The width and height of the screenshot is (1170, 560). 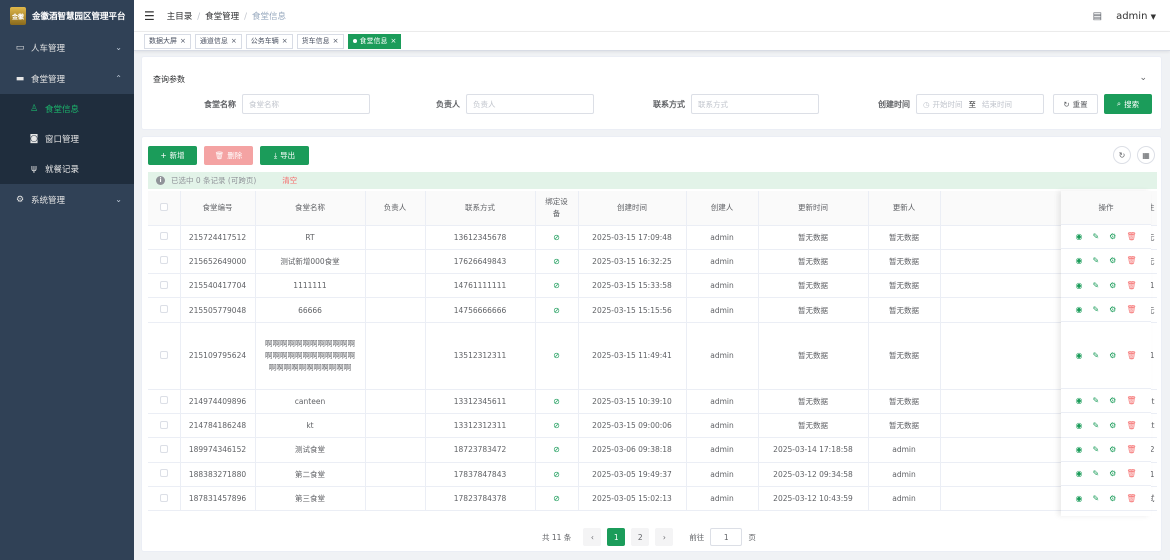 I want to click on sidebar-item-system: ⚙ 系统管理 ⌄, so click(x=67, y=199).